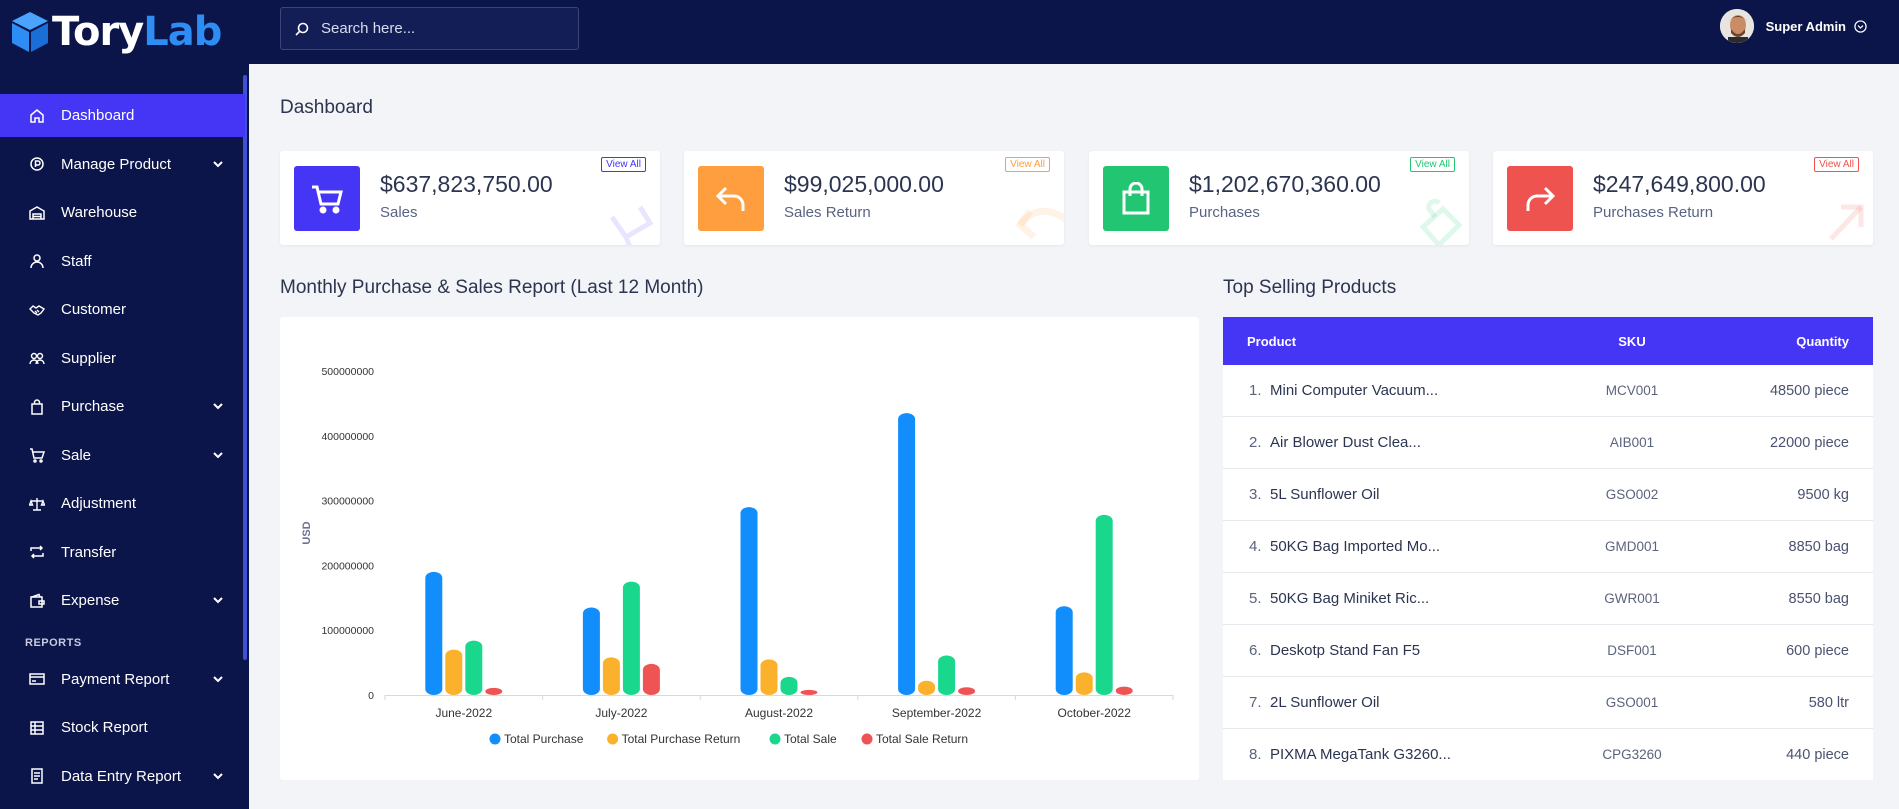 The image size is (1899, 809). What do you see at coordinates (122, 261) in the screenshot?
I see `sidebar-item-staff: Staff` at bounding box center [122, 261].